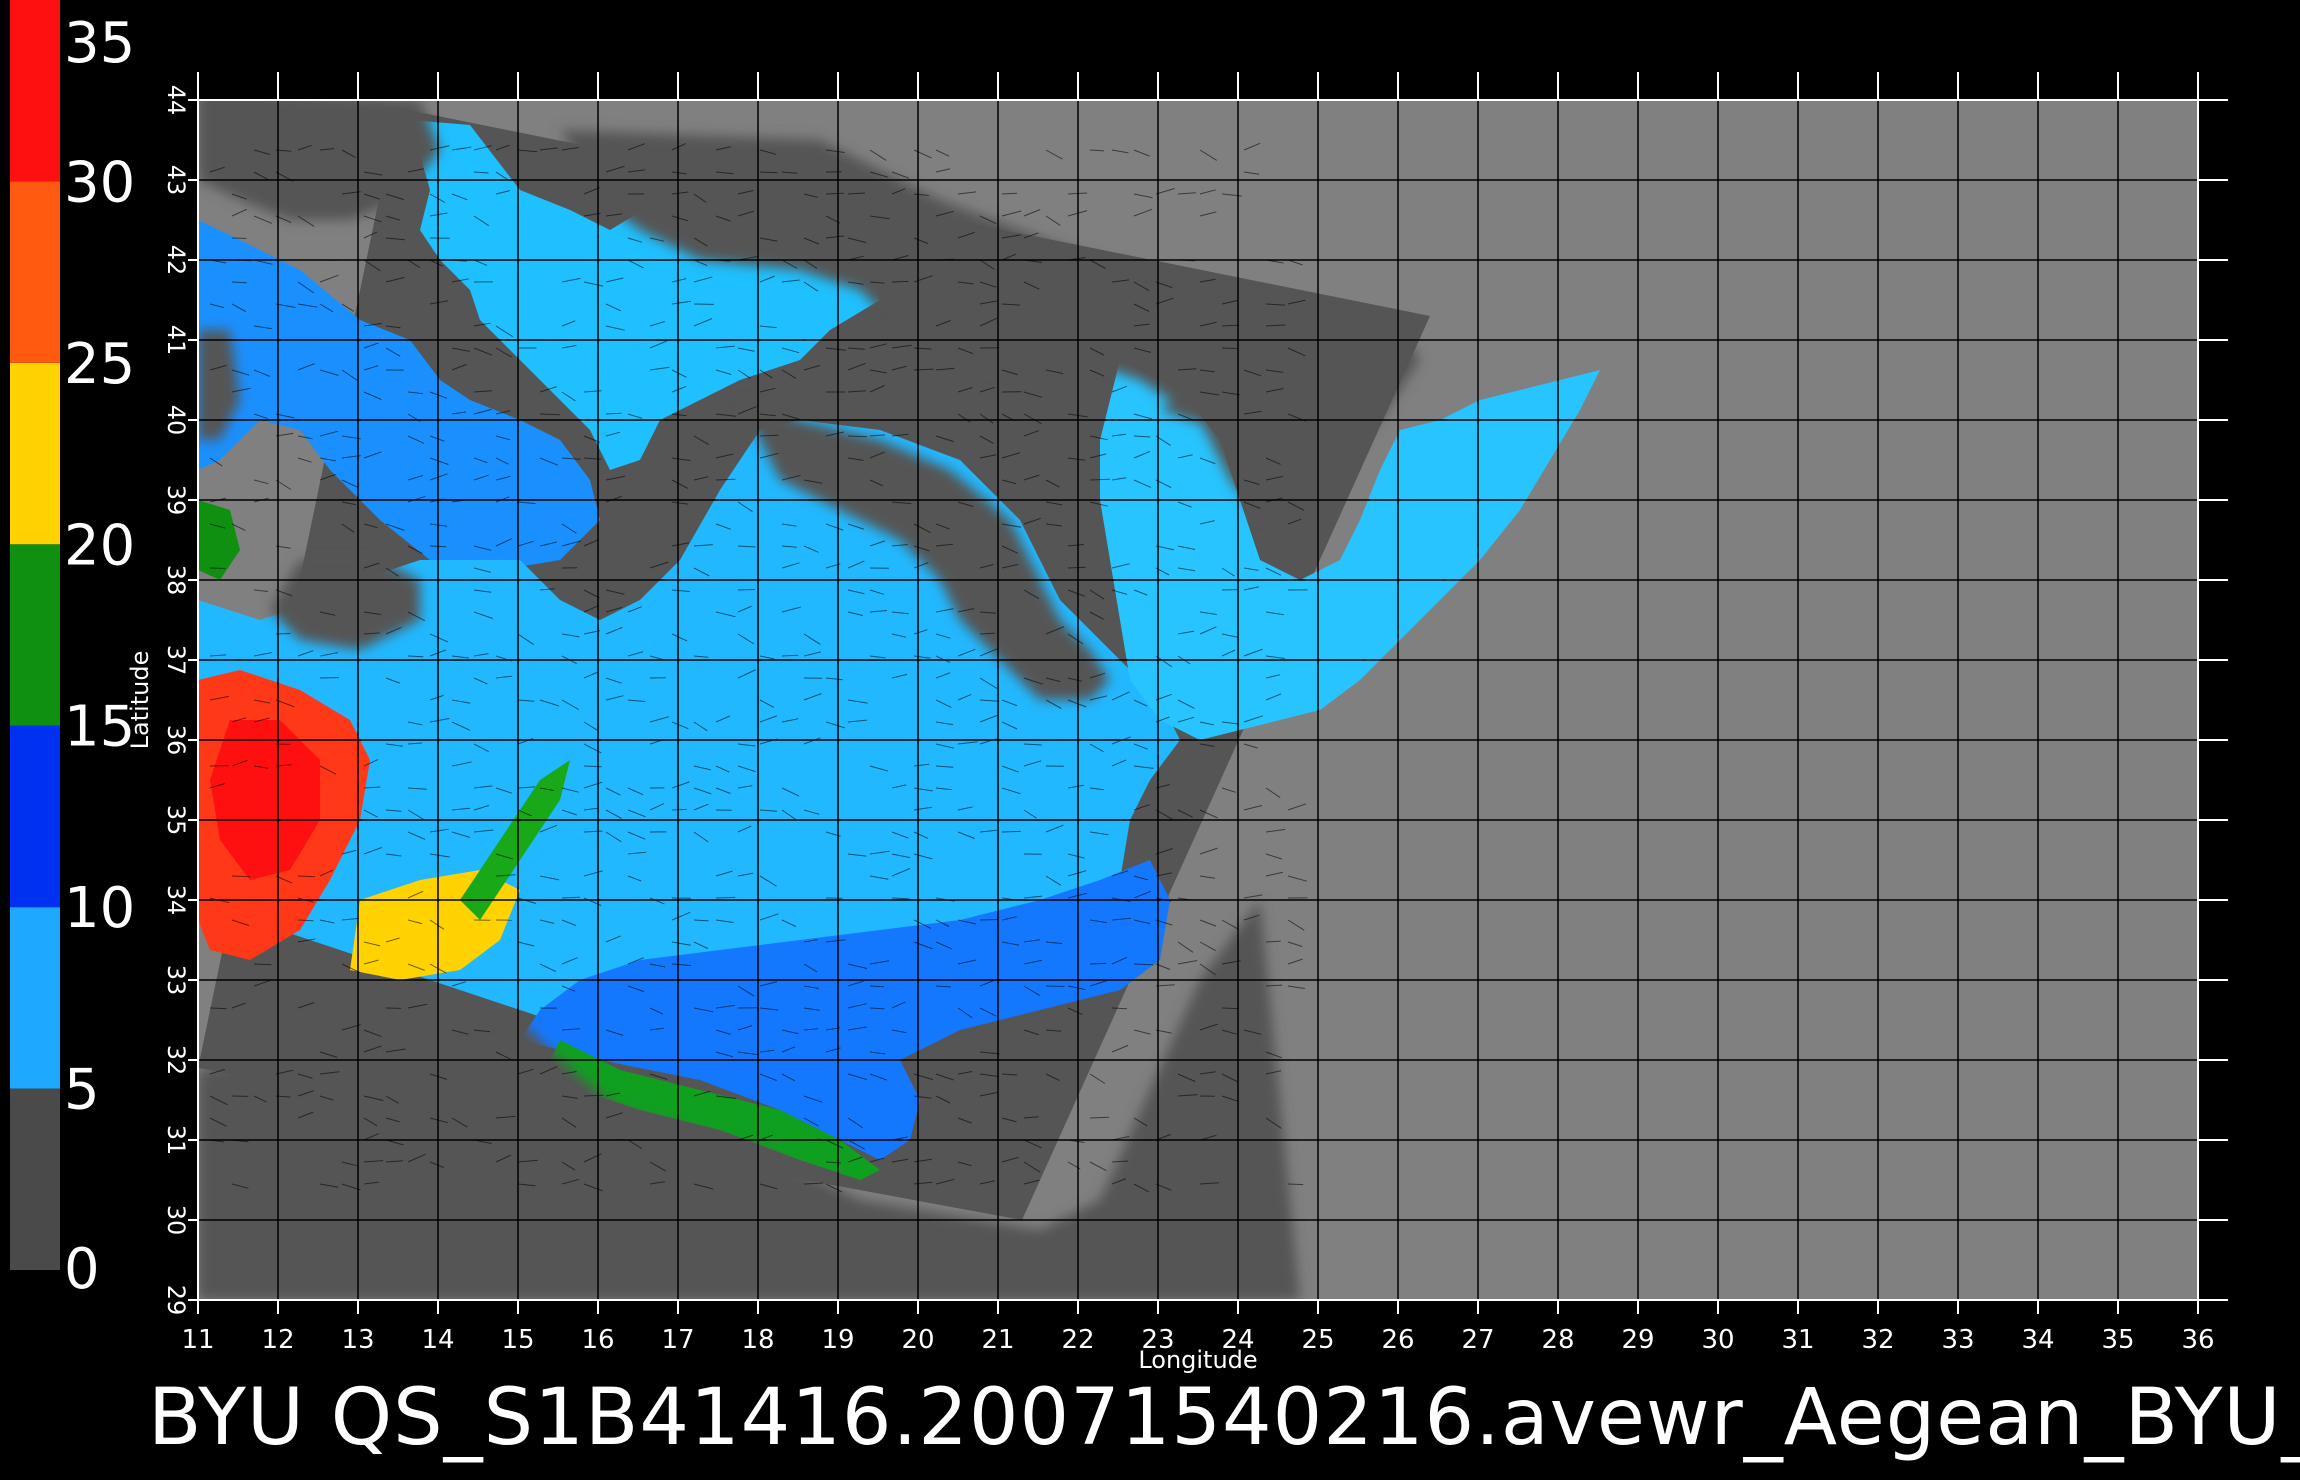 The height and width of the screenshot is (1480, 2300). Describe the element at coordinates (176, 900) in the screenshot. I see `y-tick-label: 34` at that location.